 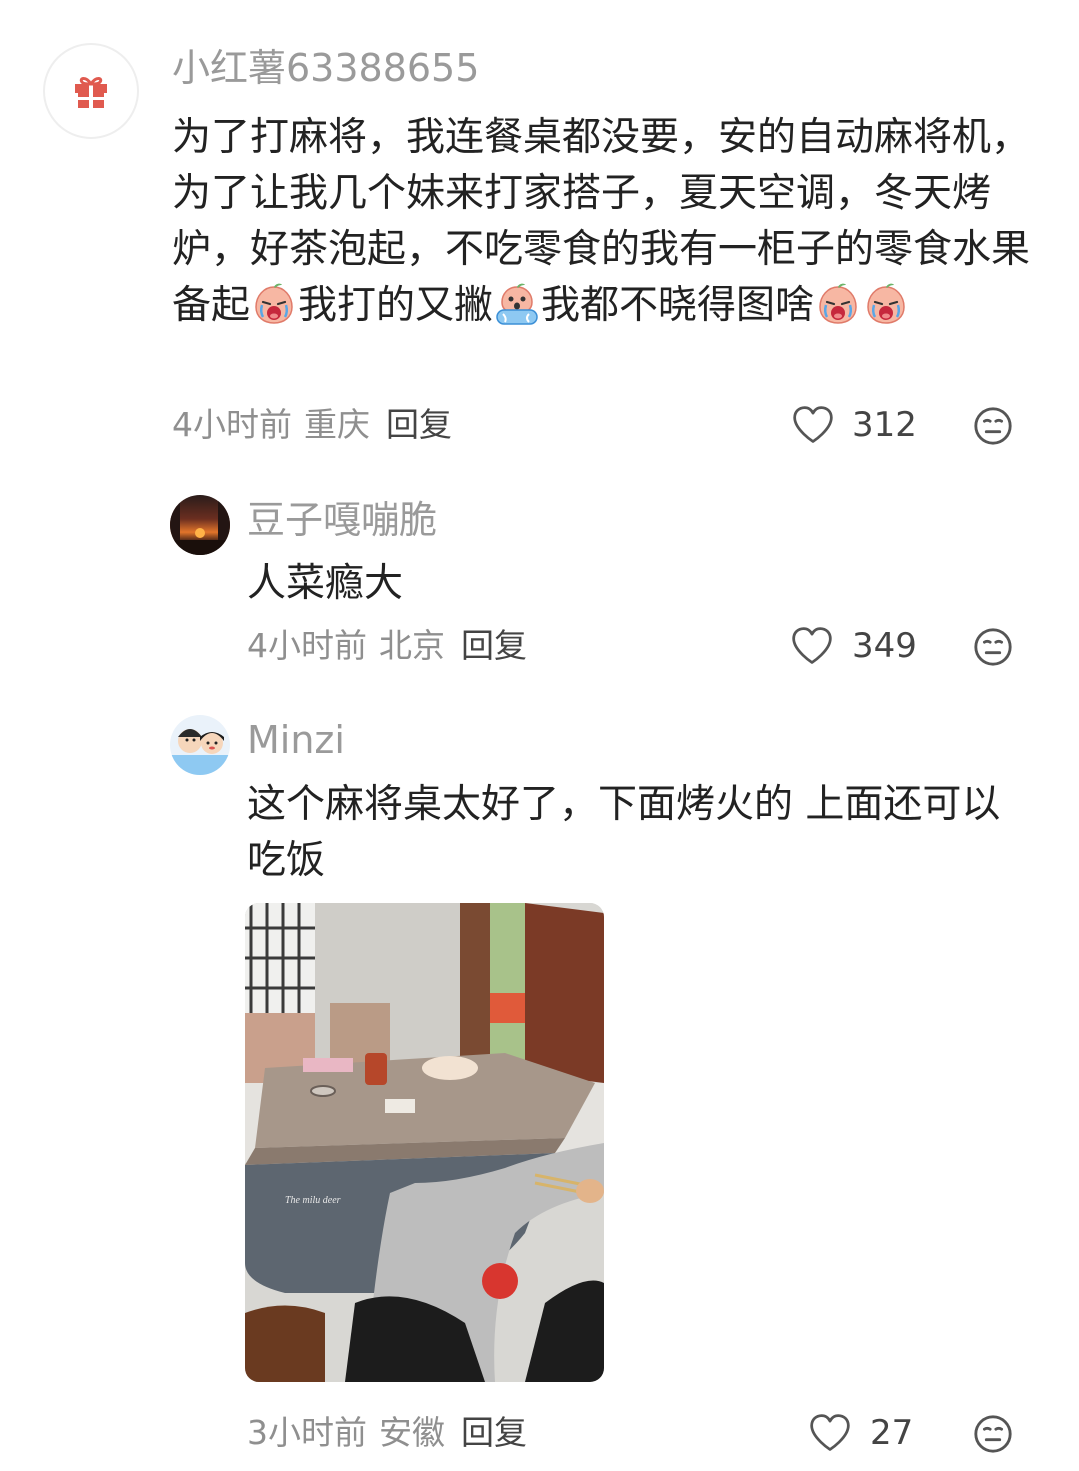 What do you see at coordinates (892, 1433) in the screenshot?
I see `like-count: 27` at bounding box center [892, 1433].